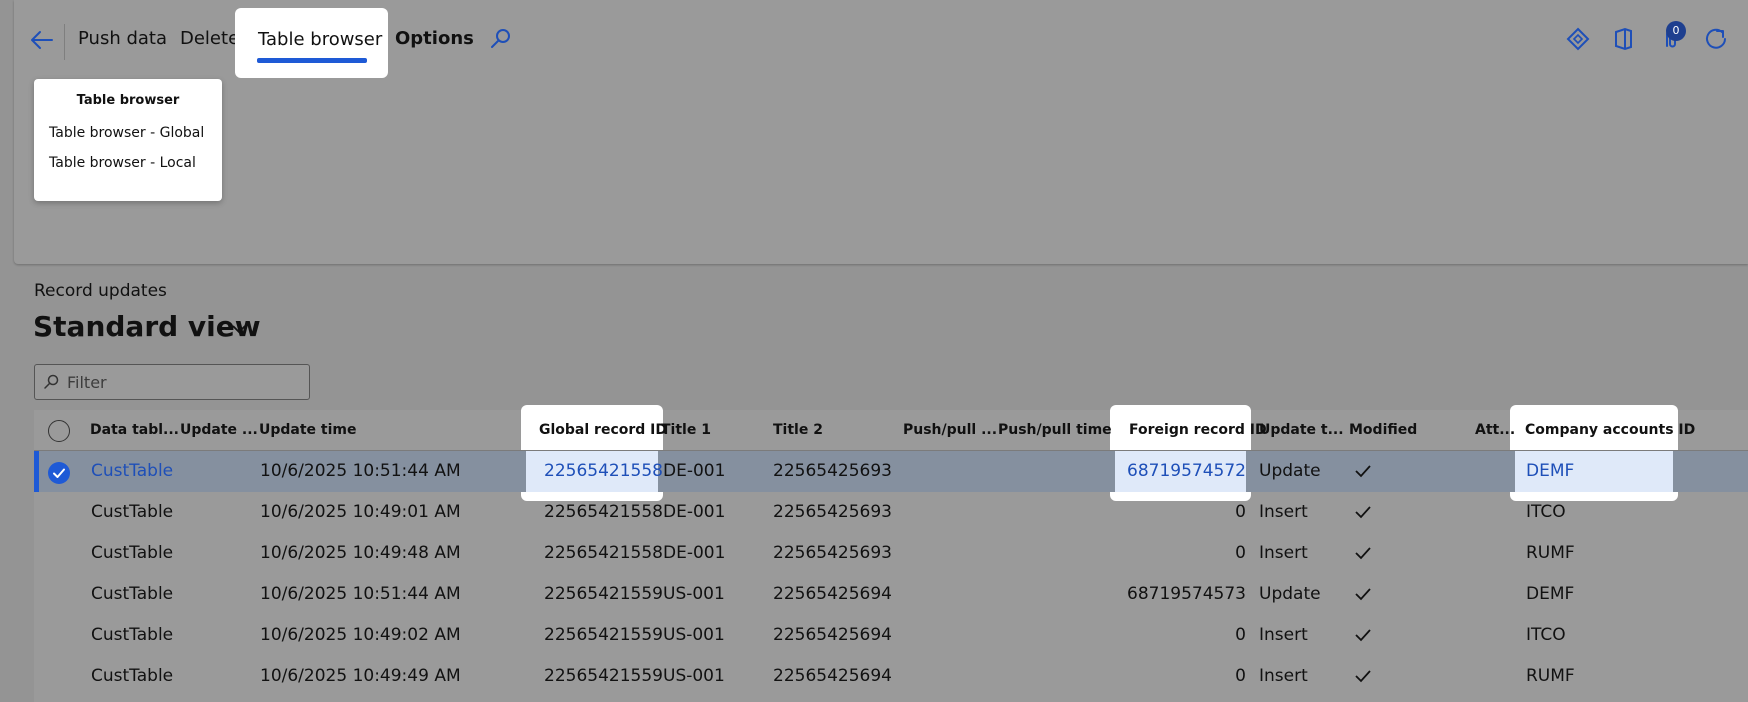 The width and height of the screenshot is (1748, 702). What do you see at coordinates (1140, 471) in the screenshot?
I see `cell-foreign-record-id: 68719574572` at bounding box center [1140, 471].